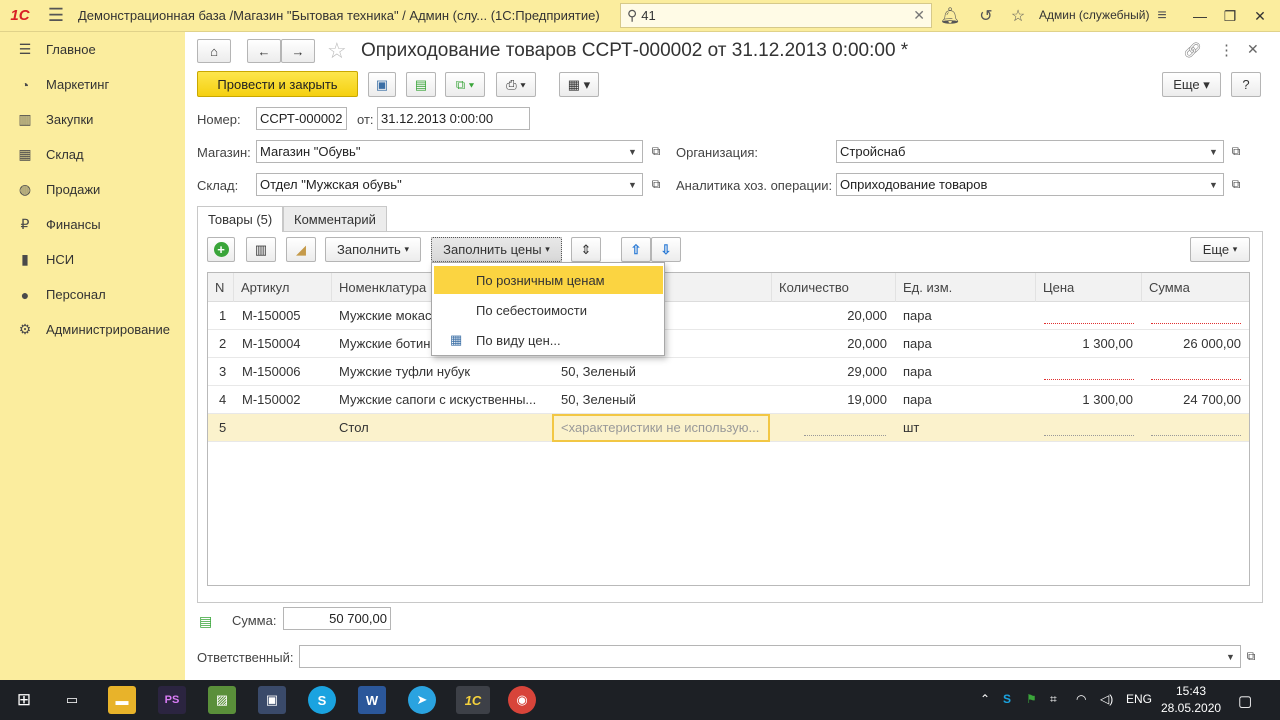 The width and height of the screenshot is (1280, 720). What do you see at coordinates (1236, 151) in the screenshot?
I see `org-open-icon: ⧉` at bounding box center [1236, 151].